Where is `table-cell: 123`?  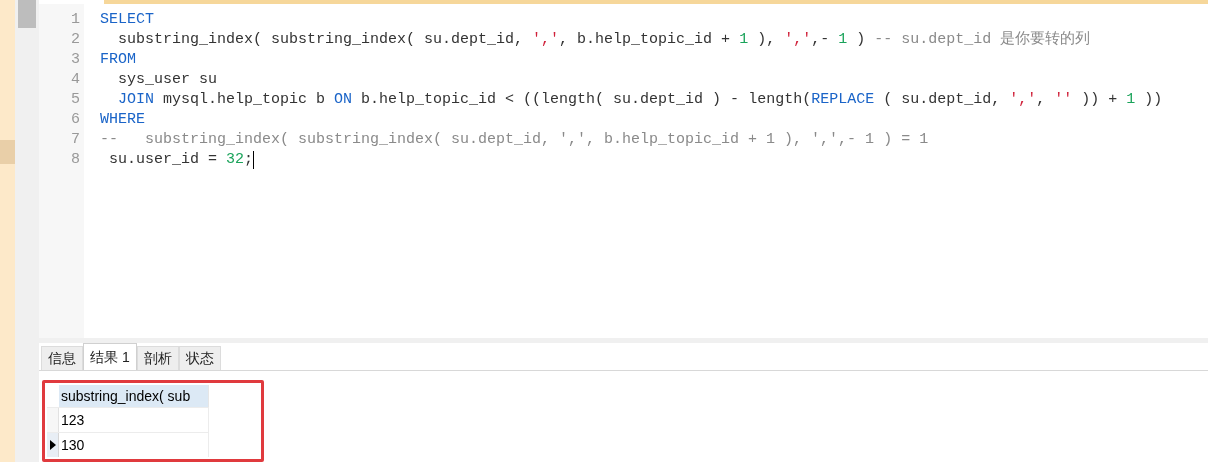
table-cell: 123 is located at coordinates (134, 420).